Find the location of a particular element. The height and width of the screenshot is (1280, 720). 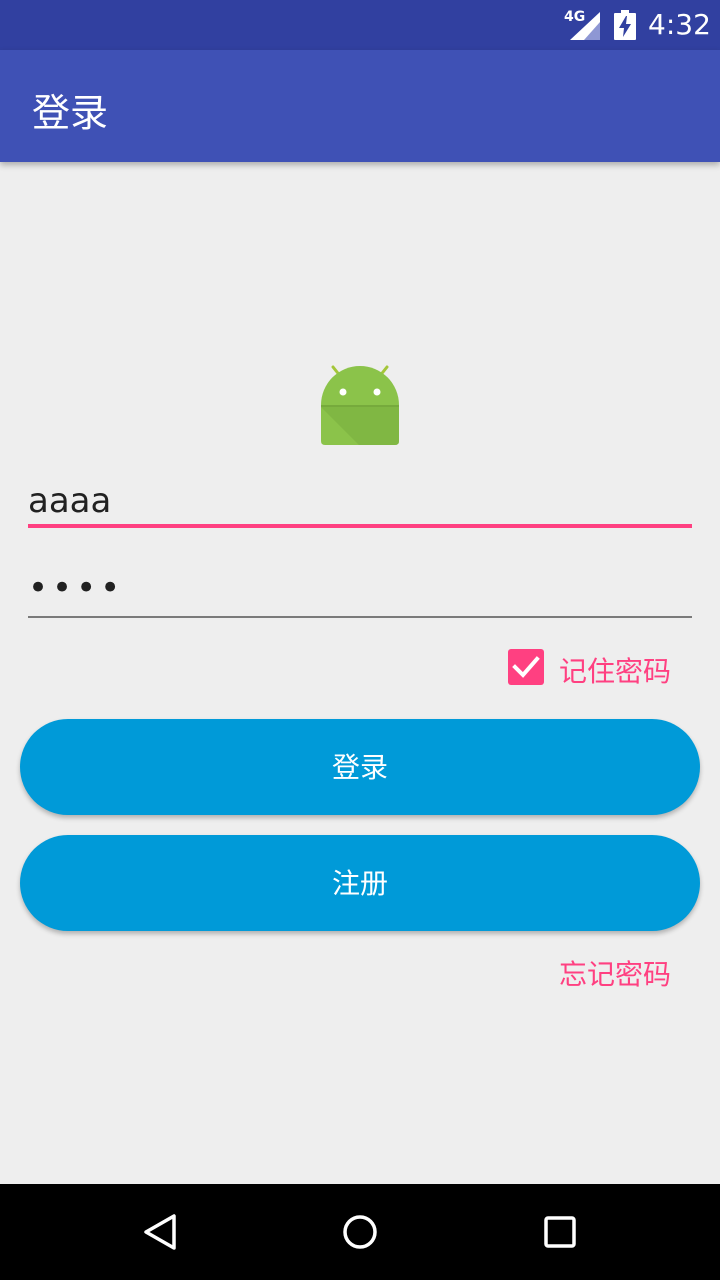

checkbox-checked is located at coordinates (526, 667).